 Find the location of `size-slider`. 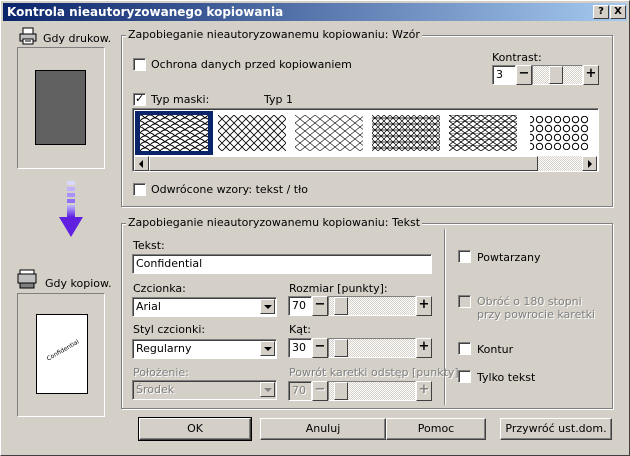

size-slider is located at coordinates (372, 306).